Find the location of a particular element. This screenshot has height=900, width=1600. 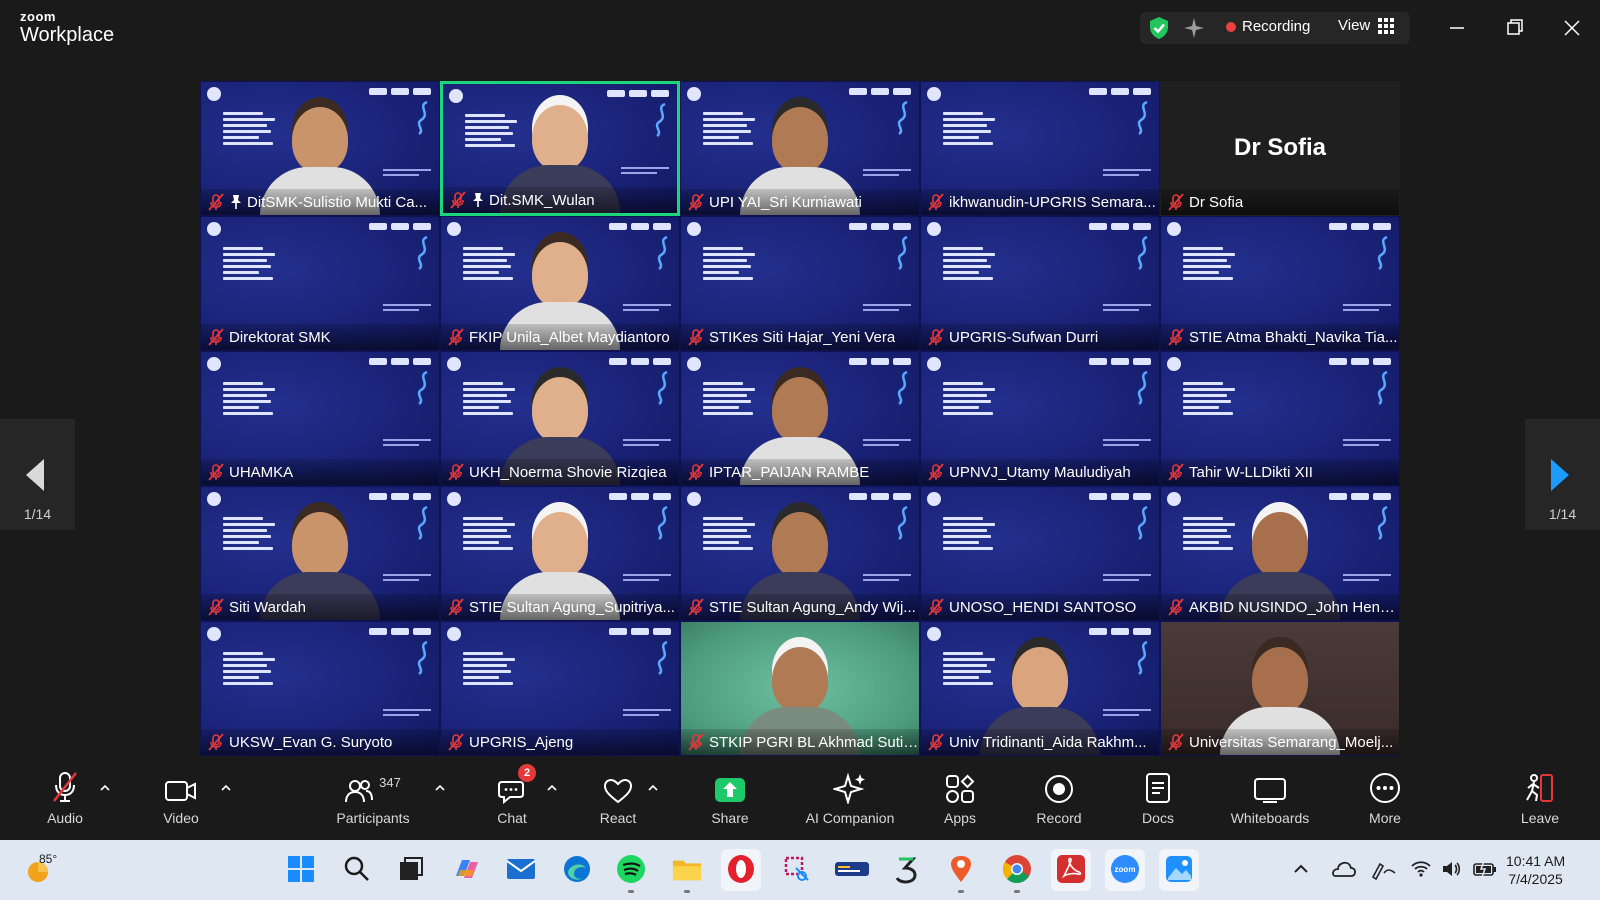

ai-companion-button: AI Companion is located at coordinates (850, 800).